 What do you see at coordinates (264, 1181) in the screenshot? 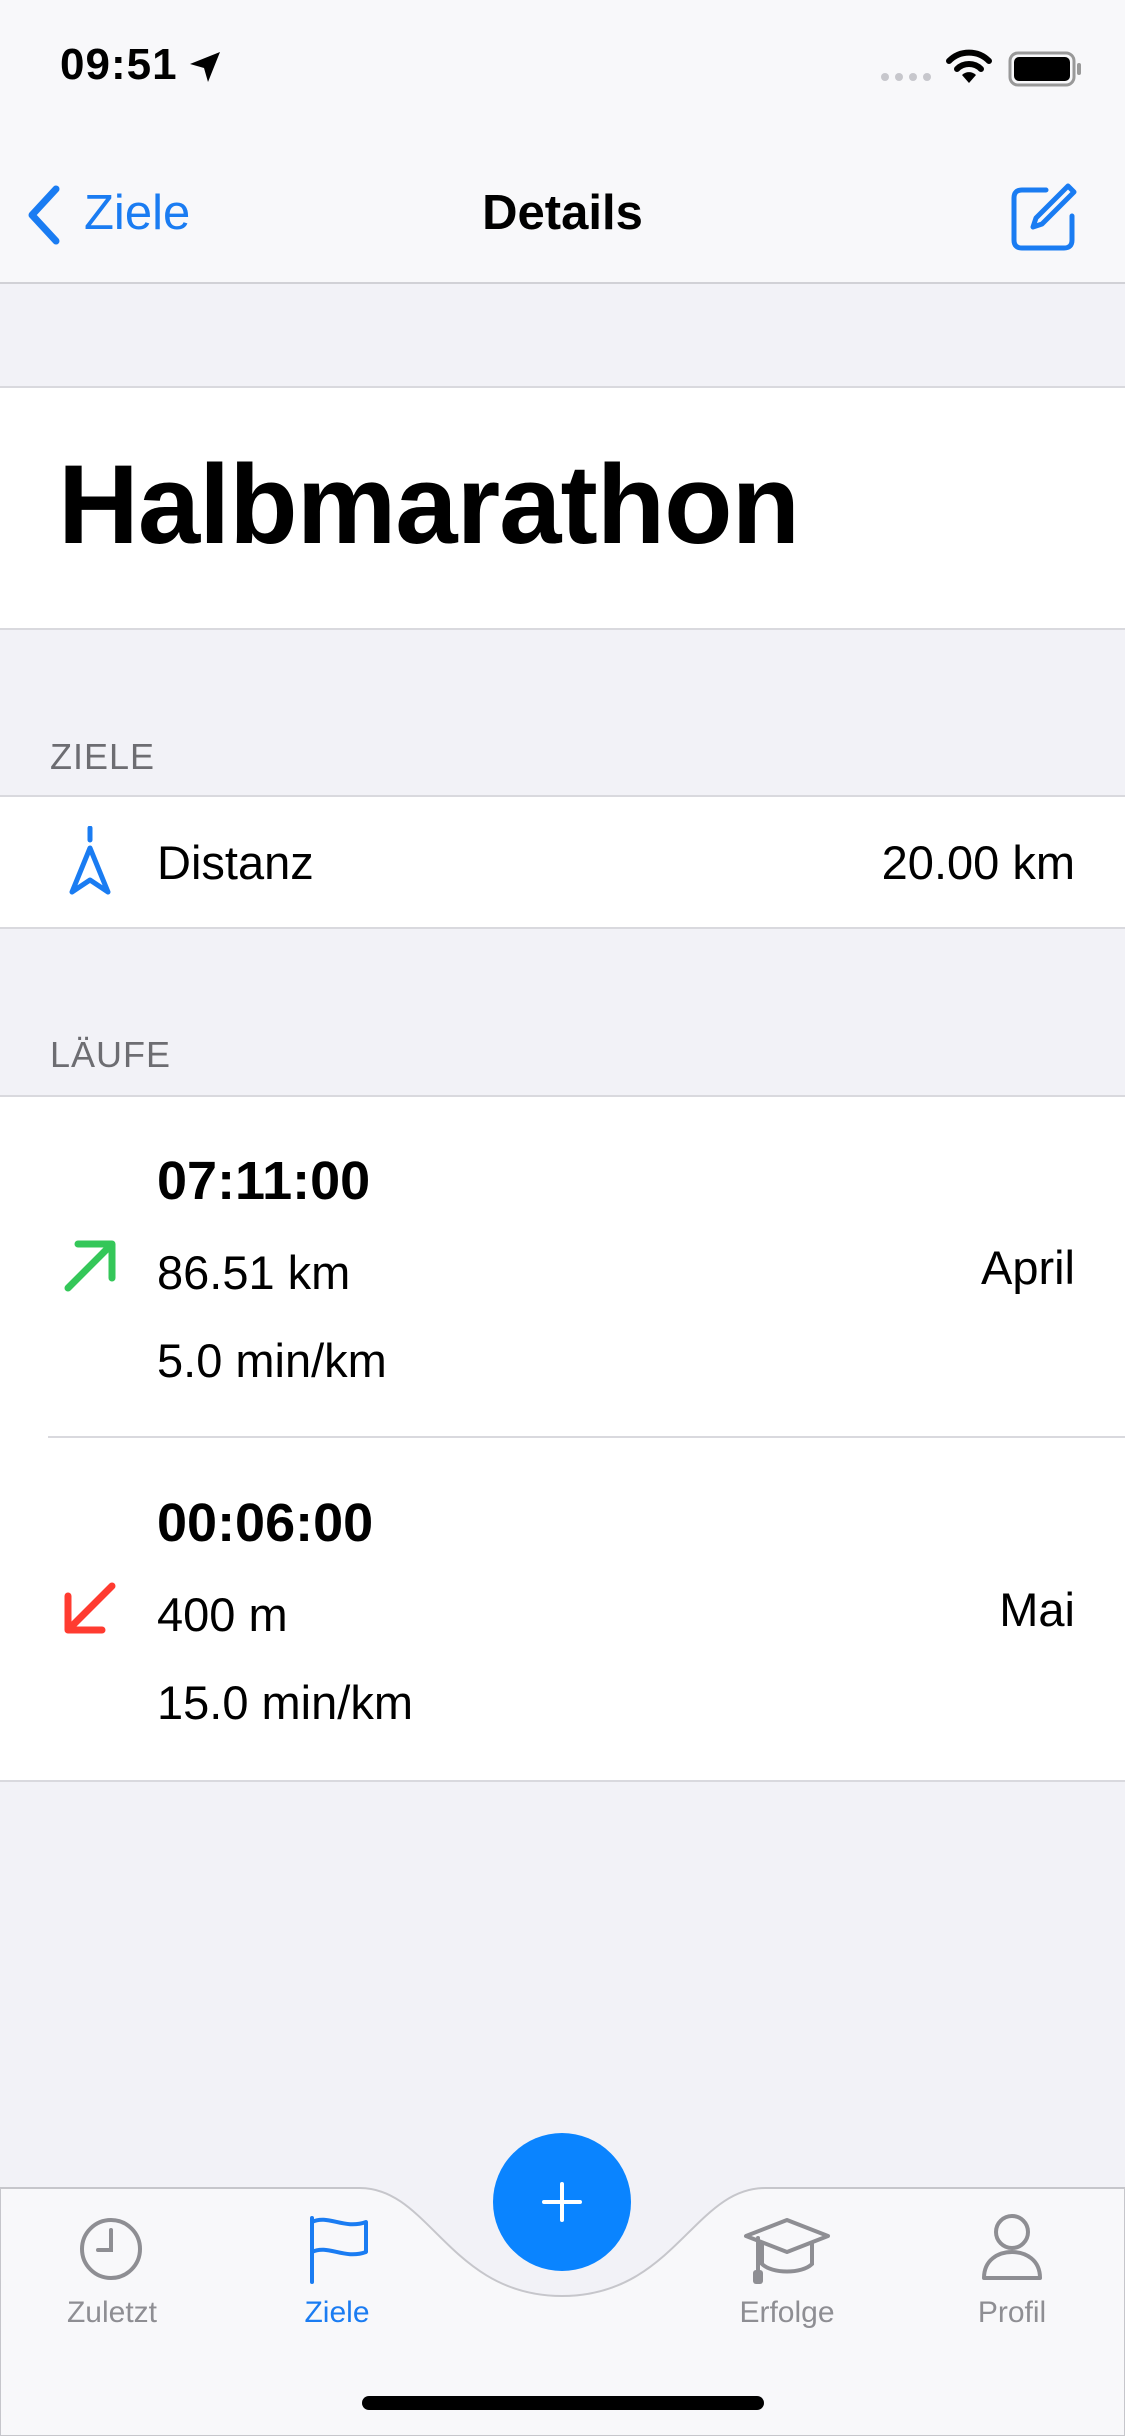
I see `run-duration: 07:11:00` at bounding box center [264, 1181].